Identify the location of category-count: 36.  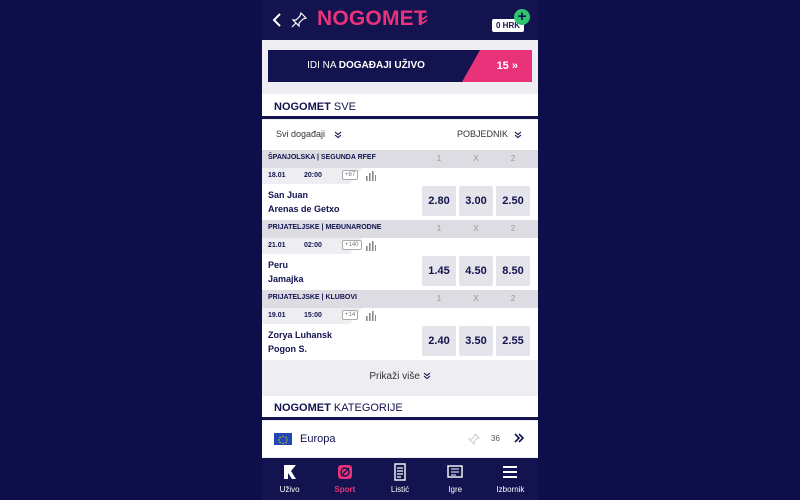
(495, 438).